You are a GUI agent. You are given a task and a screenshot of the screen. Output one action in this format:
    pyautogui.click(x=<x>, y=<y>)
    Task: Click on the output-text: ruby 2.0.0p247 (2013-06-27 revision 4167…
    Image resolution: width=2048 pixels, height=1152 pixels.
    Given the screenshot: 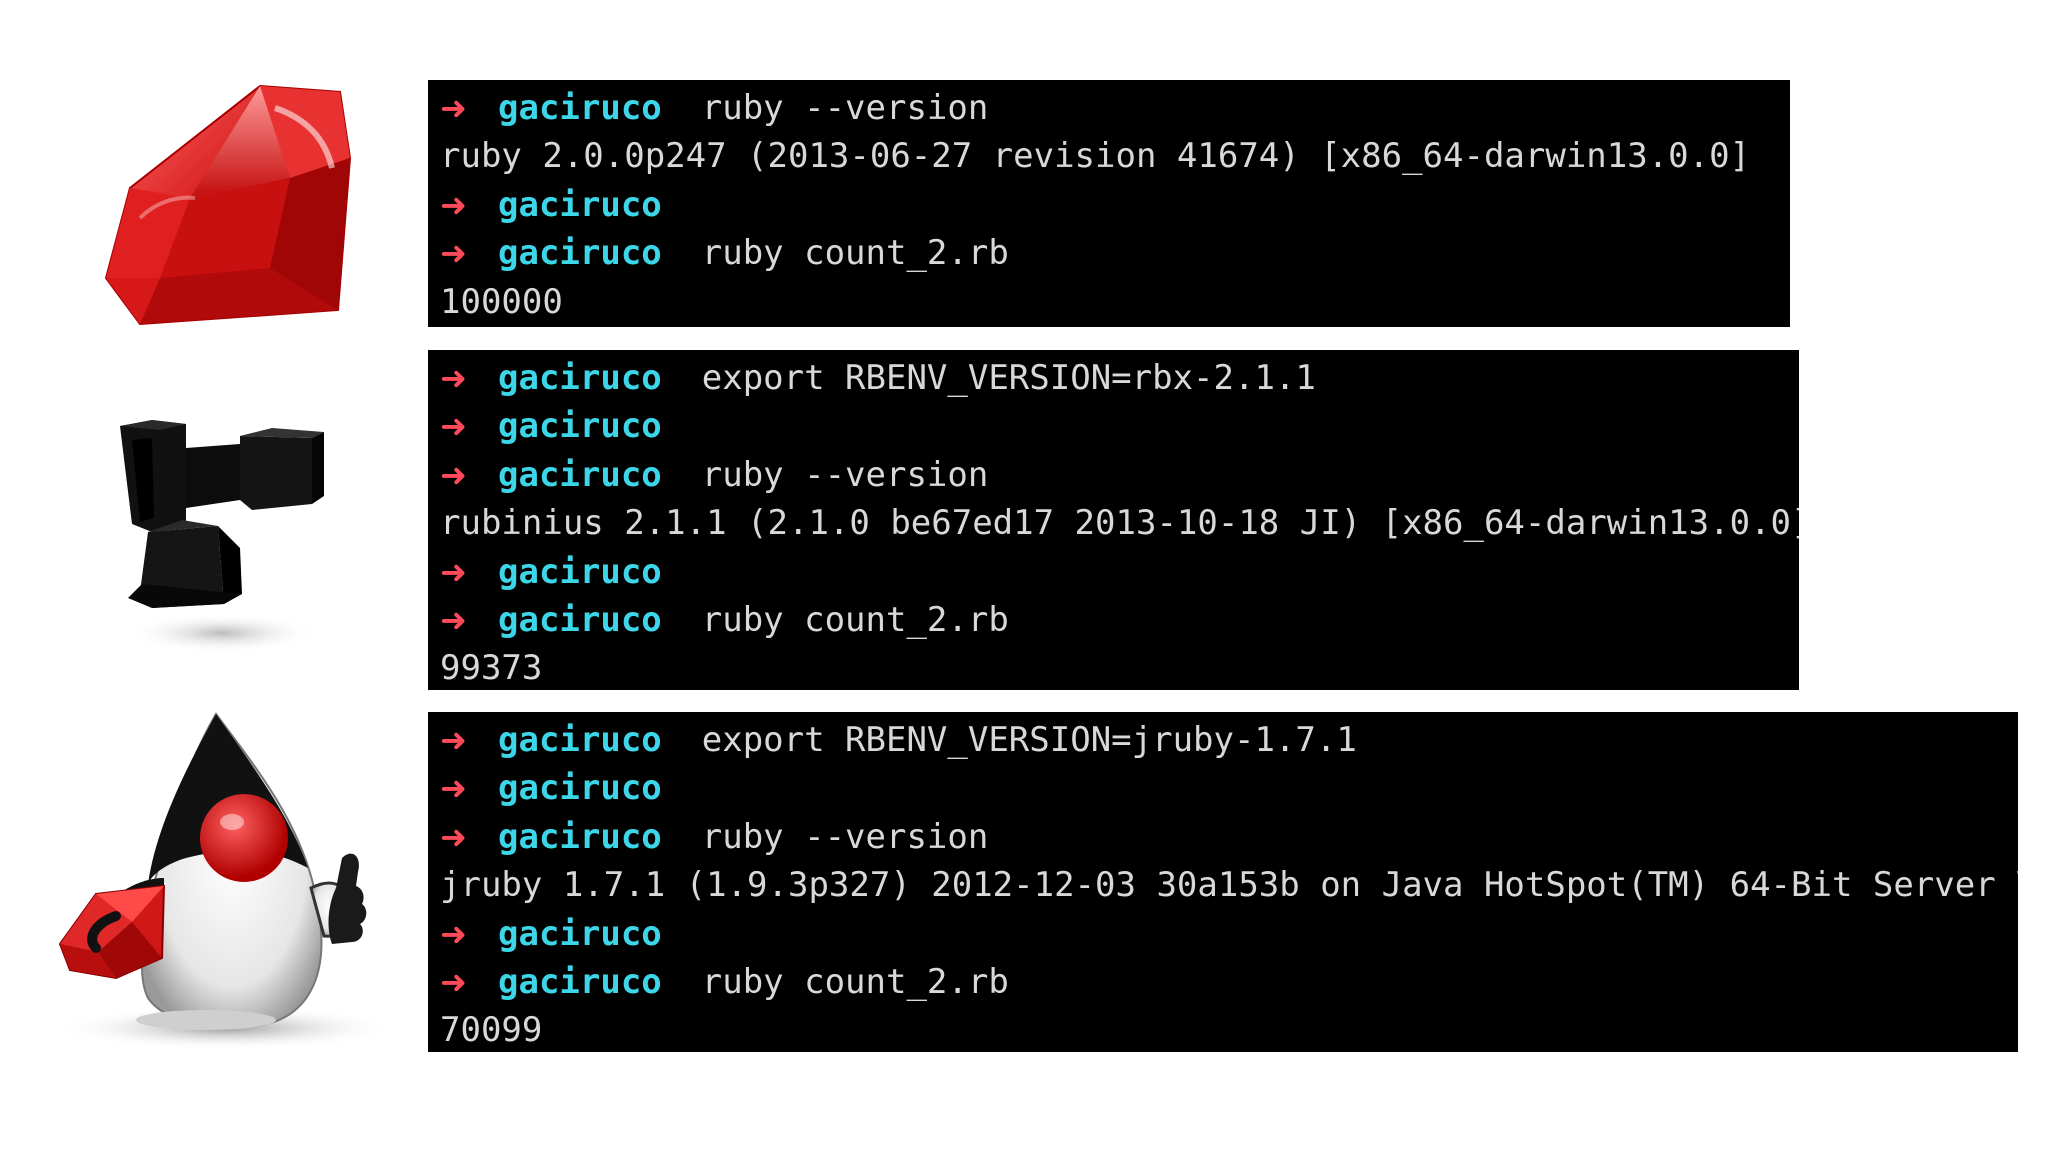 What is the action you would take?
    pyautogui.click(x=1095, y=156)
    